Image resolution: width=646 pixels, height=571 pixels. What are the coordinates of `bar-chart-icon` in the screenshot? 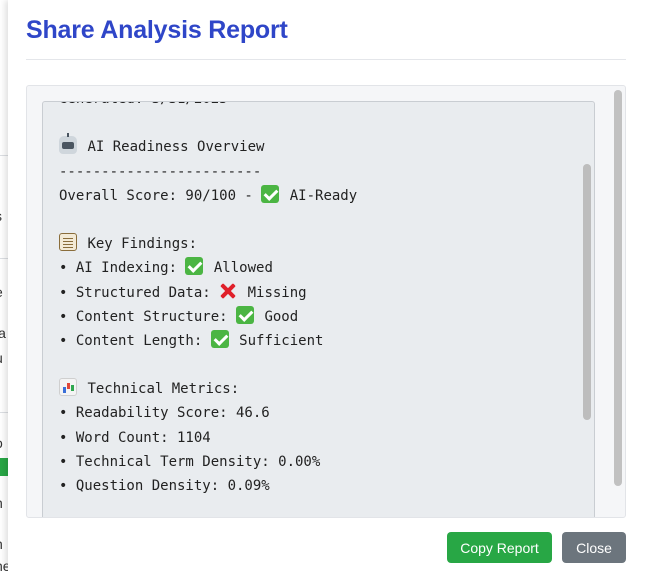 It's located at (68, 387).